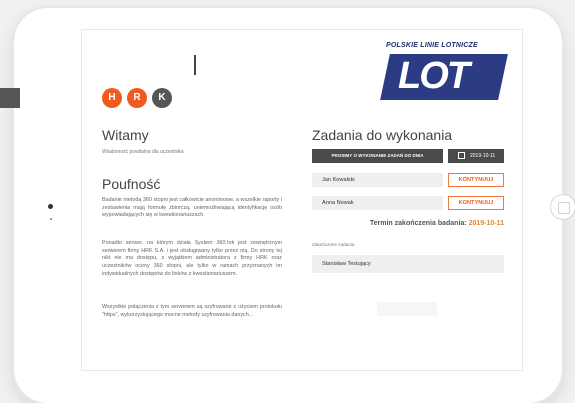 The width and height of the screenshot is (575, 403). Describe the element at coordinates (382, 135) in the screenshot. I see `tasks-title: Zadania do wykonania` at that location.